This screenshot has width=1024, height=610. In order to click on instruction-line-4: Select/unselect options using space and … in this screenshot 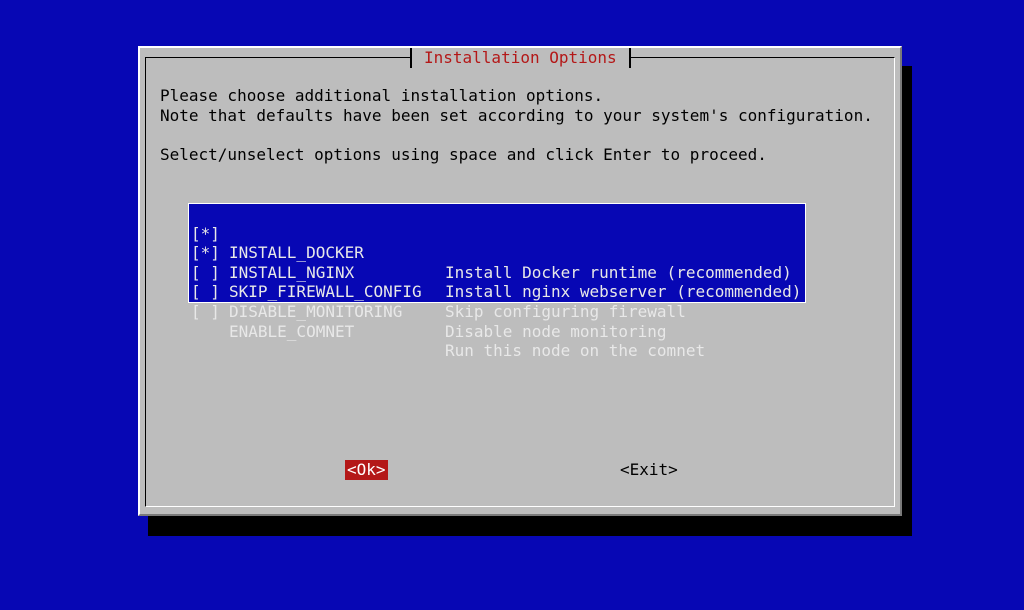, I will do `click(463, 154)`.